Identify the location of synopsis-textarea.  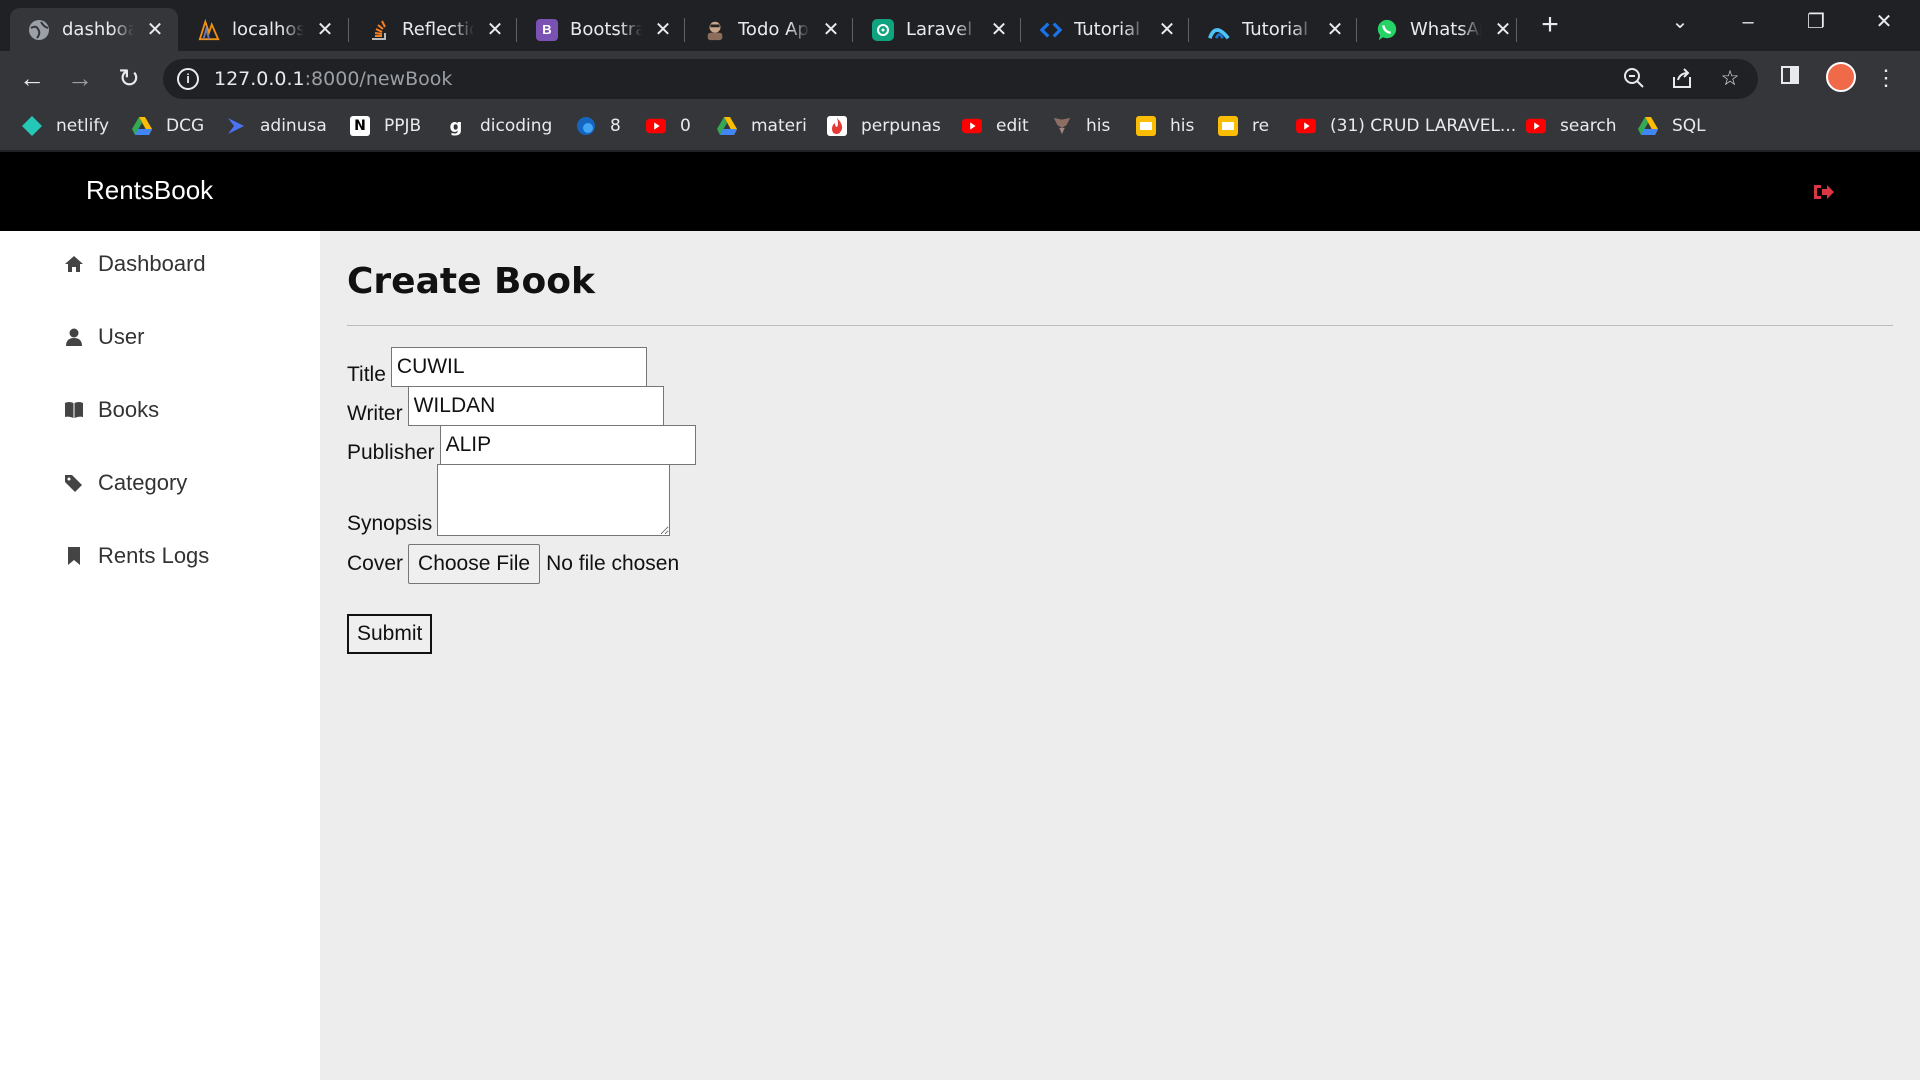
(554, 500).